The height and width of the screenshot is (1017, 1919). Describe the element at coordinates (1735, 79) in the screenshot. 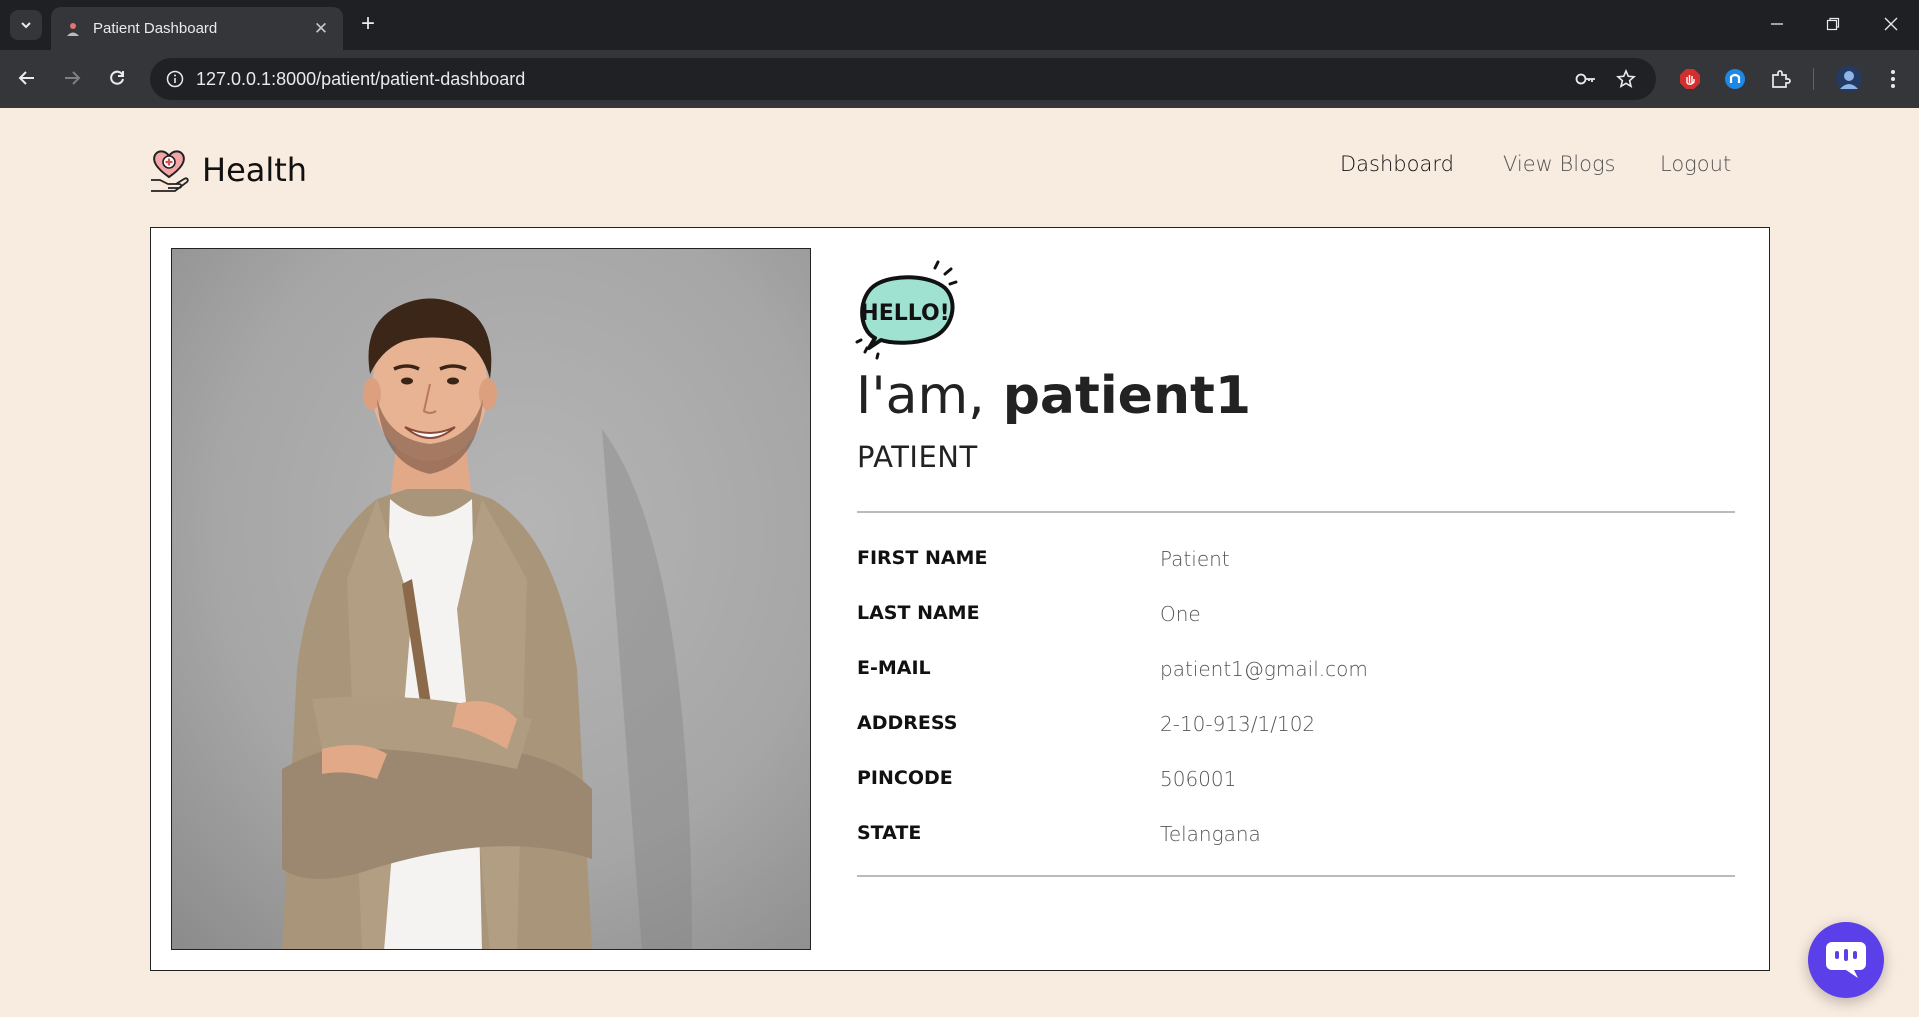

I see `extension-blue-icon` at that location.